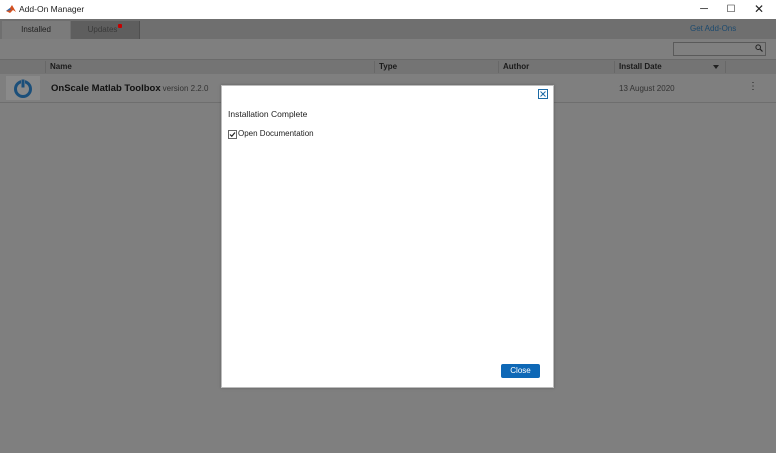 The image size is (776, 453). I want to click on addon-thumbnail, so click(23, 88).